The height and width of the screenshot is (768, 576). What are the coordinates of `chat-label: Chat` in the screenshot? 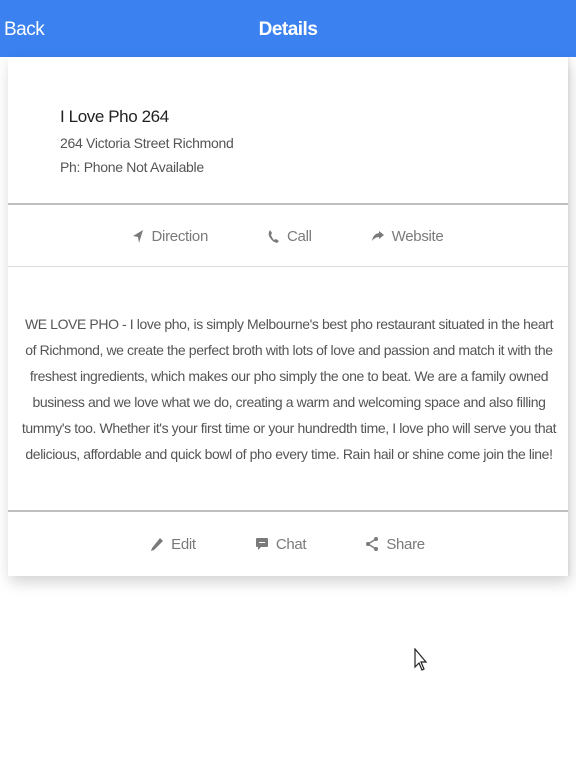 It's located at (291, 544).